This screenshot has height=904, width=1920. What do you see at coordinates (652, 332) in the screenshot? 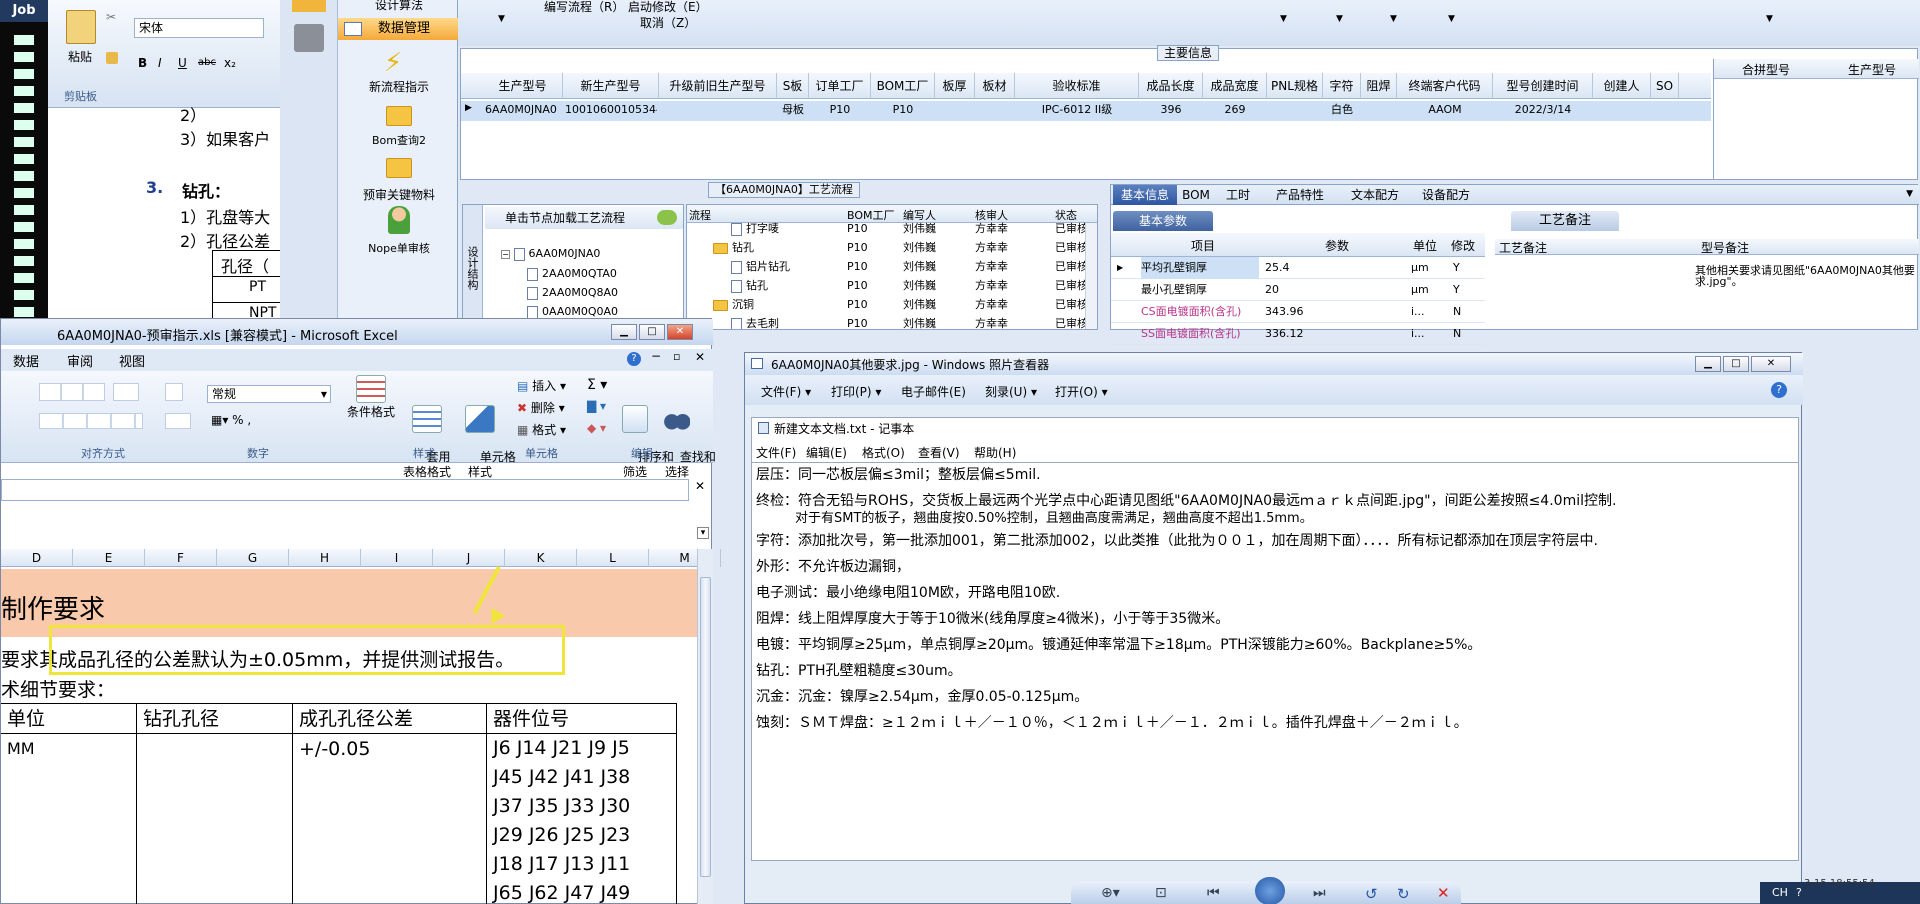
I see `maximize-button: □` at bounding box center [652, 332].